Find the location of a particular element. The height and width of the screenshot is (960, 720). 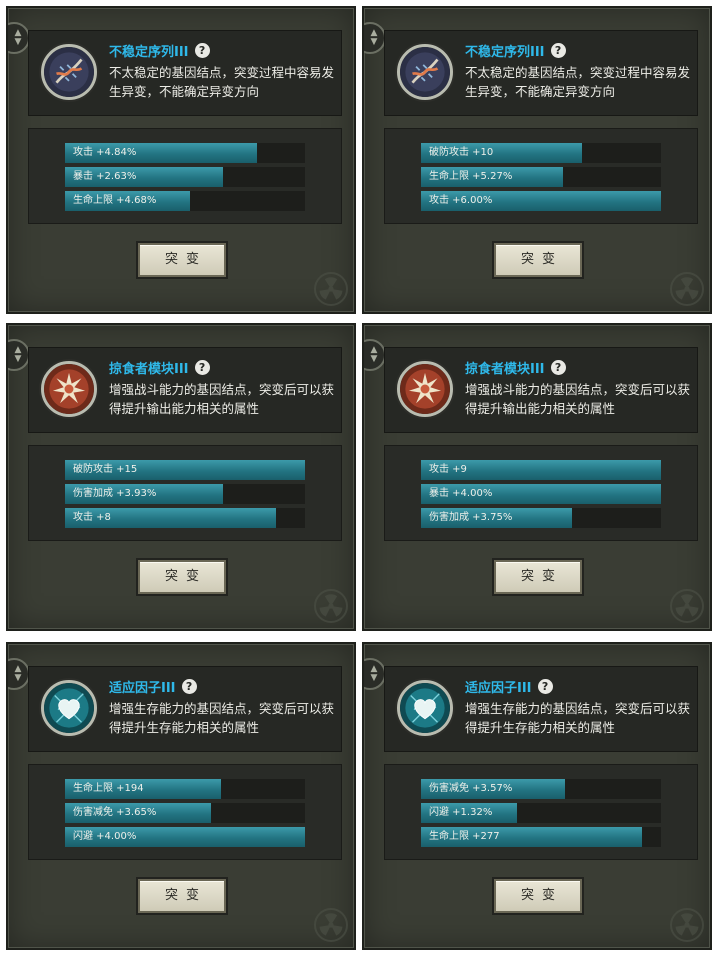

stat-label: 攻击 +8 is located at coordinates (92, 517).